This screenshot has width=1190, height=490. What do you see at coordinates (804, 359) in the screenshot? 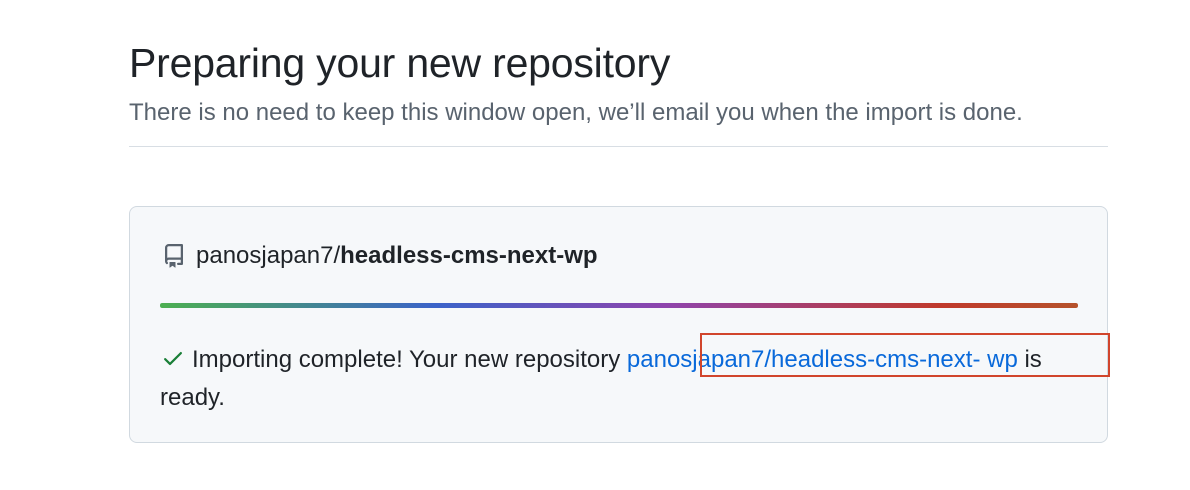
I see `repo-link-part1: panosjapan7/headless-cms-next-` at bounding box center [804, 359].